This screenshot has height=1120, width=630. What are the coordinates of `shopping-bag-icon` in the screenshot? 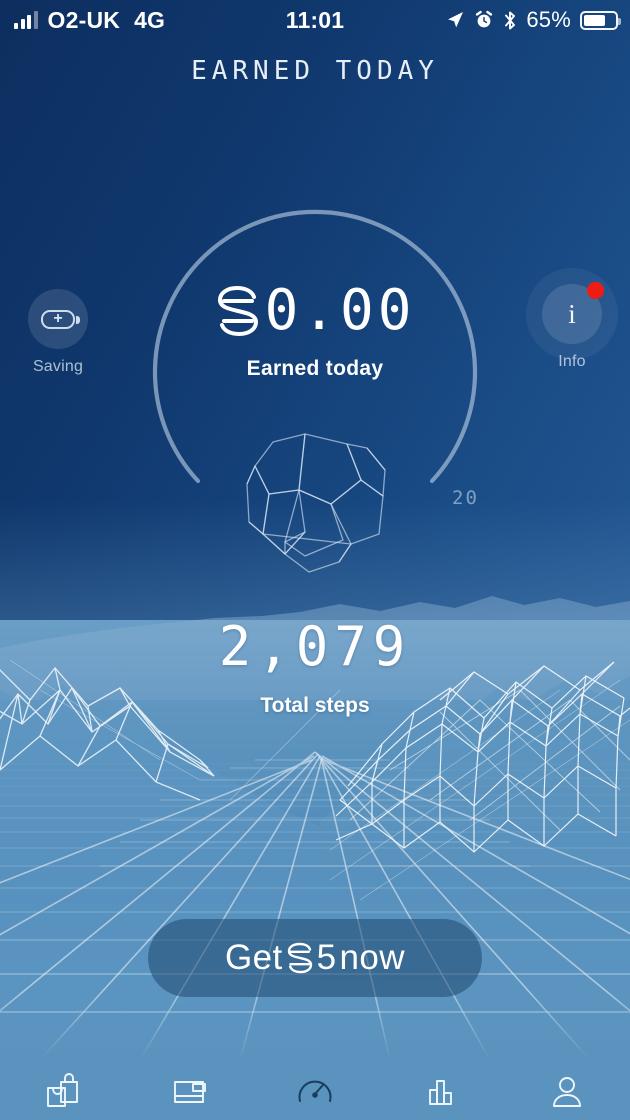 It's located at (62, 1090).